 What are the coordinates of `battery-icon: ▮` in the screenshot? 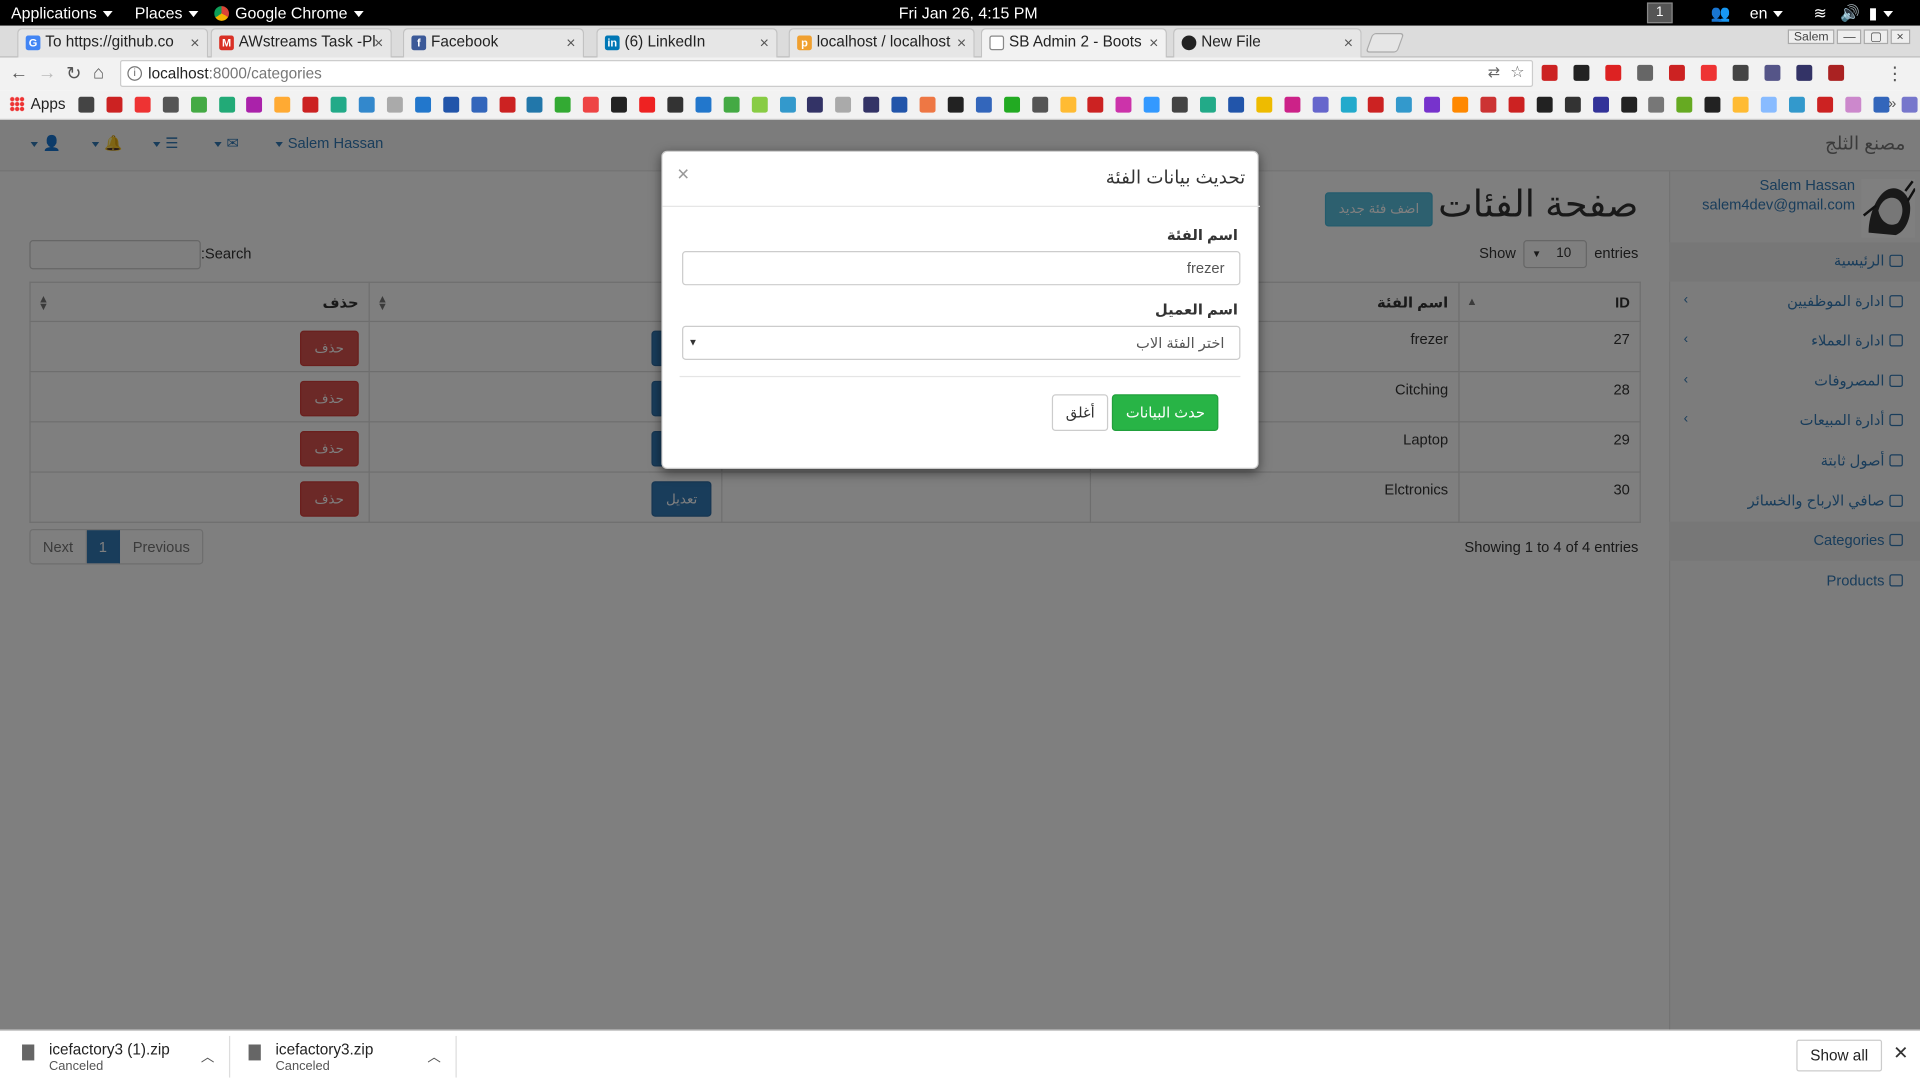 It's located at (1881, 14).